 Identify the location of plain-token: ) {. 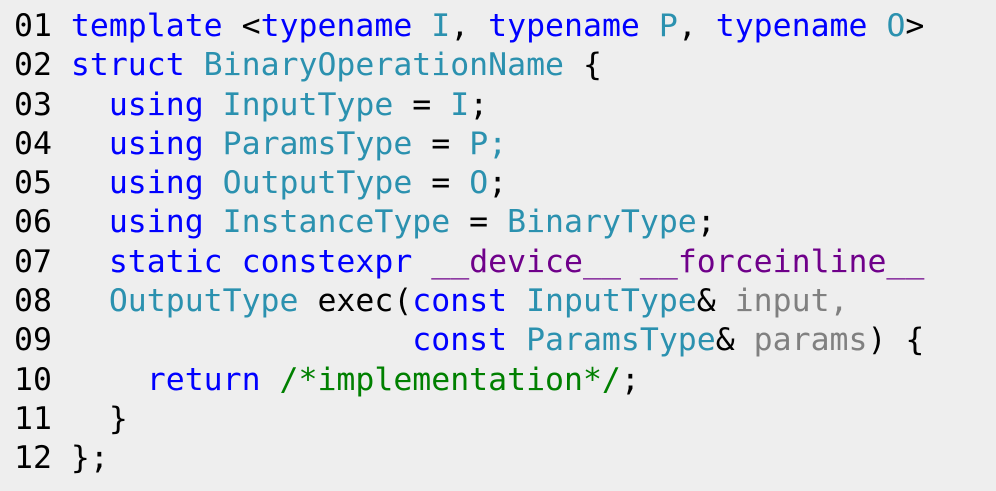
(896, 340).